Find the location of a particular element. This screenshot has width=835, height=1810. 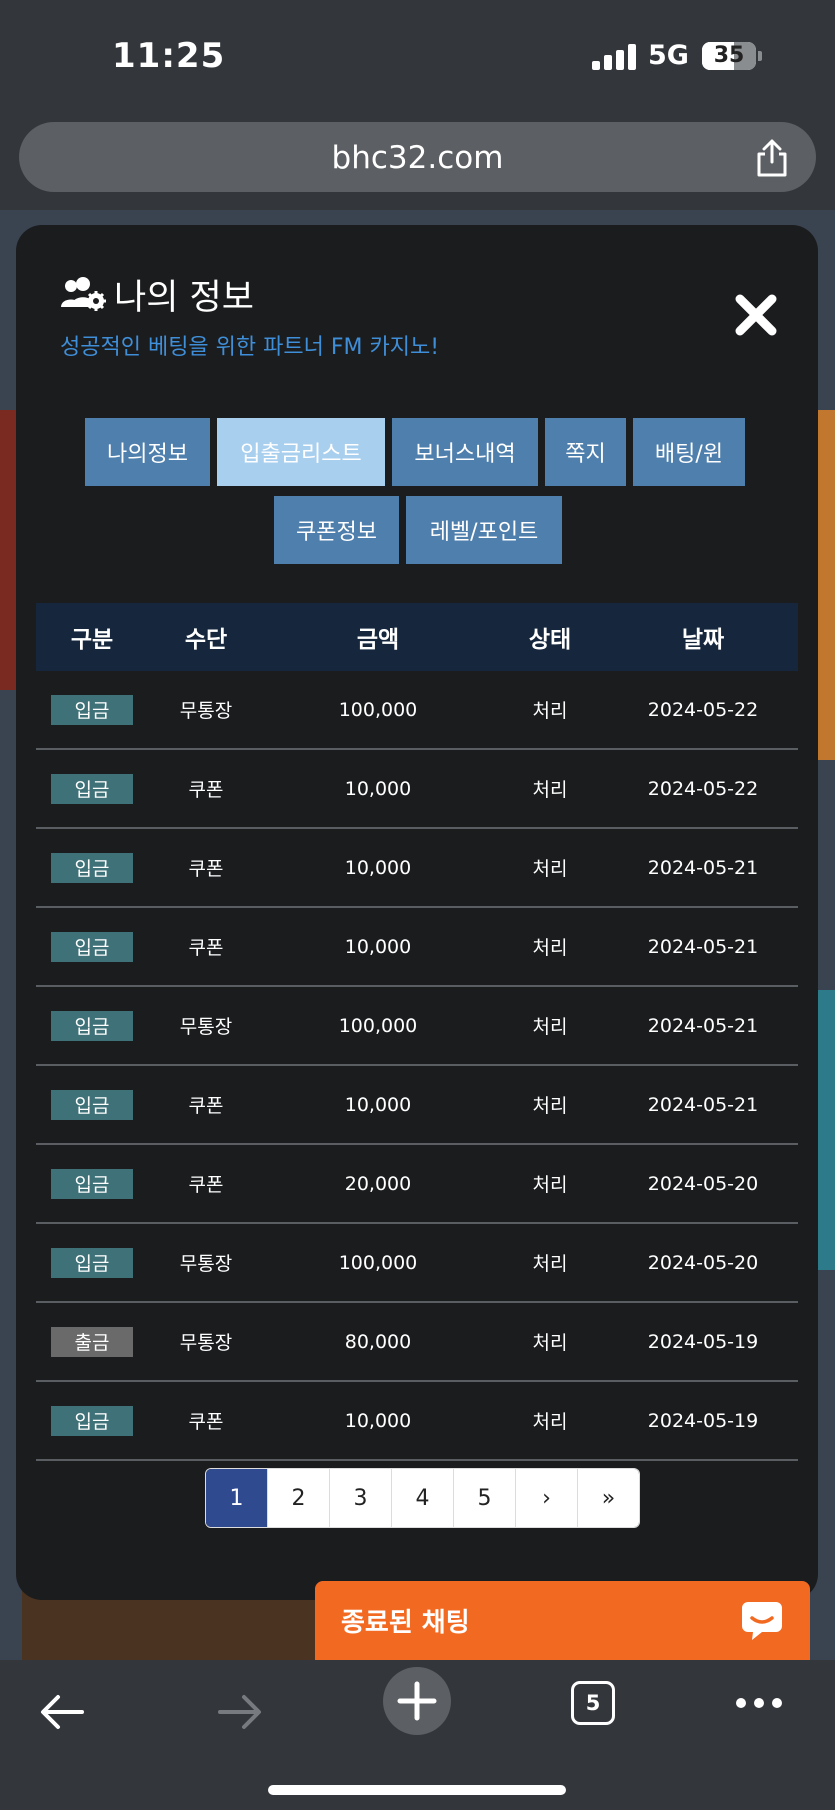

withdraw-badge: 출금 is located at coordinates (92, 1341).